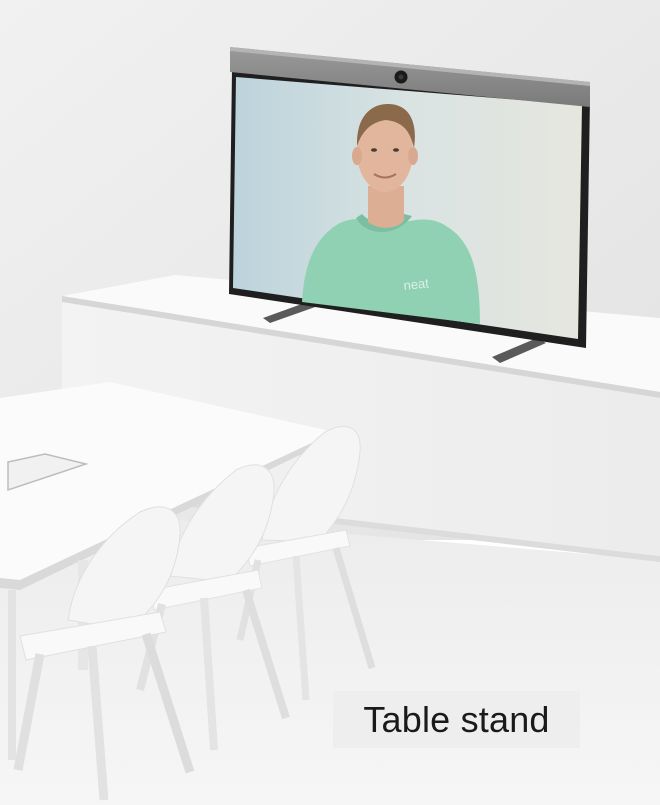 The width and height of the screenshot is (660, 805). I want to click on shirt-logo: neat, so click(416, 284).